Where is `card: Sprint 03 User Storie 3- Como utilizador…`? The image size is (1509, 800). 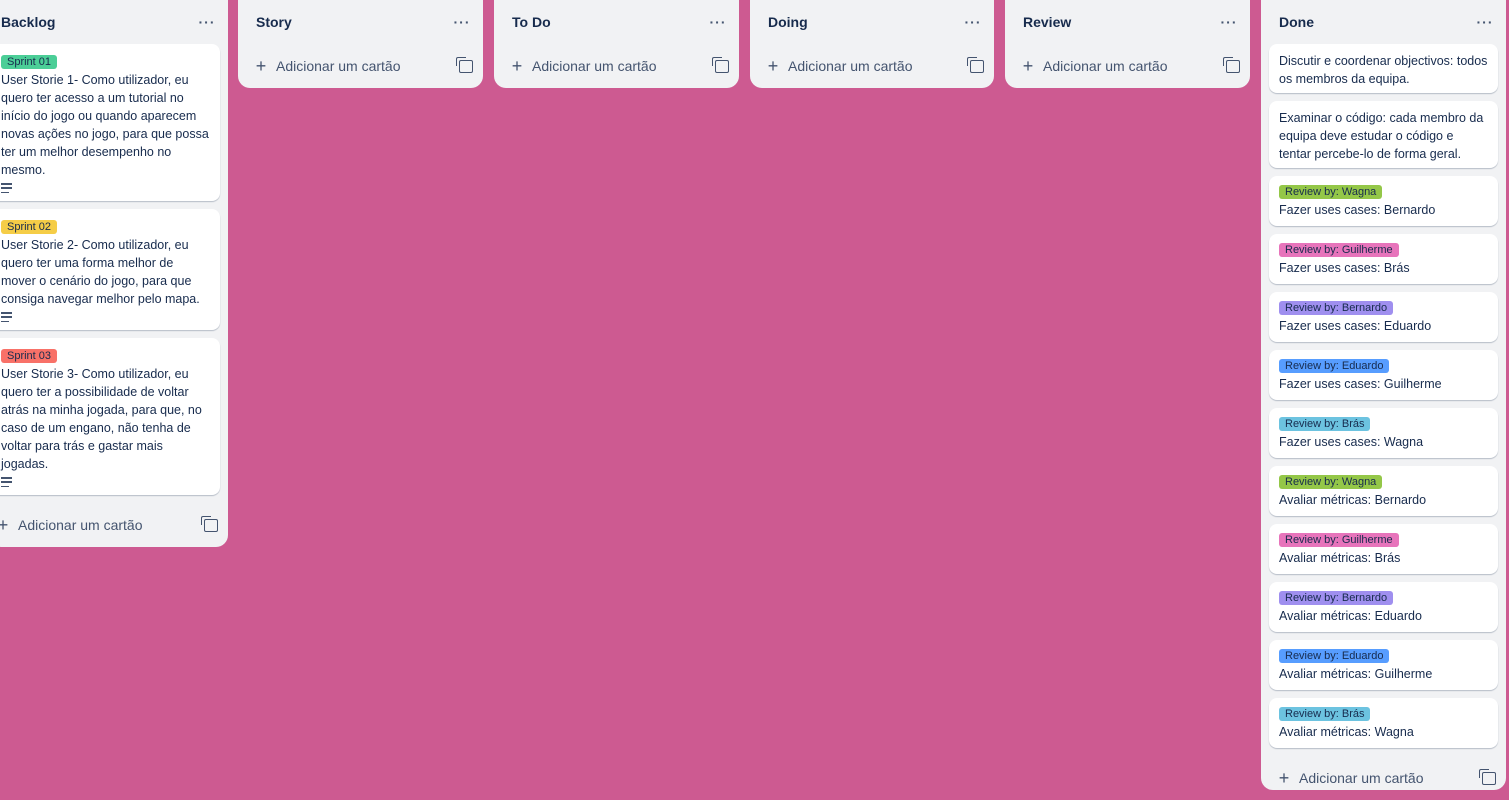
card: Sprint 03 User Storie 3- Como utilizador… is located at coordinates (110, 416).